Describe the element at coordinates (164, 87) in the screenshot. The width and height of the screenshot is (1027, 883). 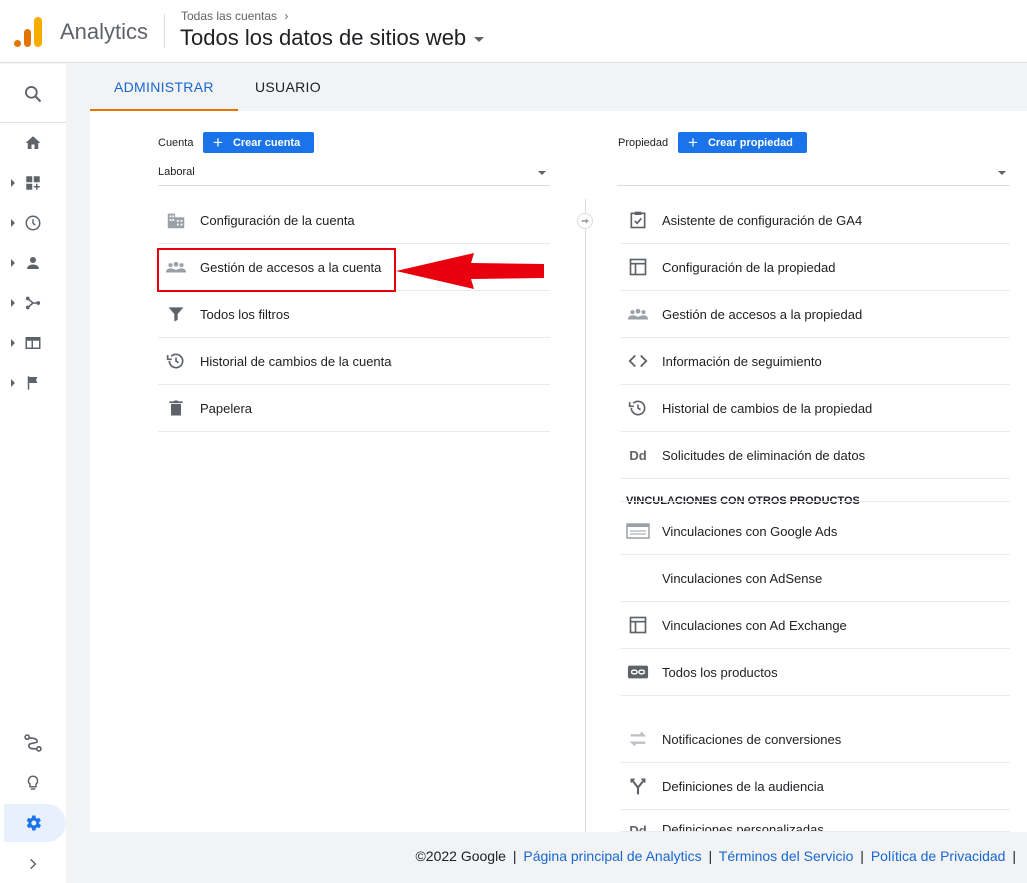
I see `tab-administrar: ADMINISTRAR` at that location.